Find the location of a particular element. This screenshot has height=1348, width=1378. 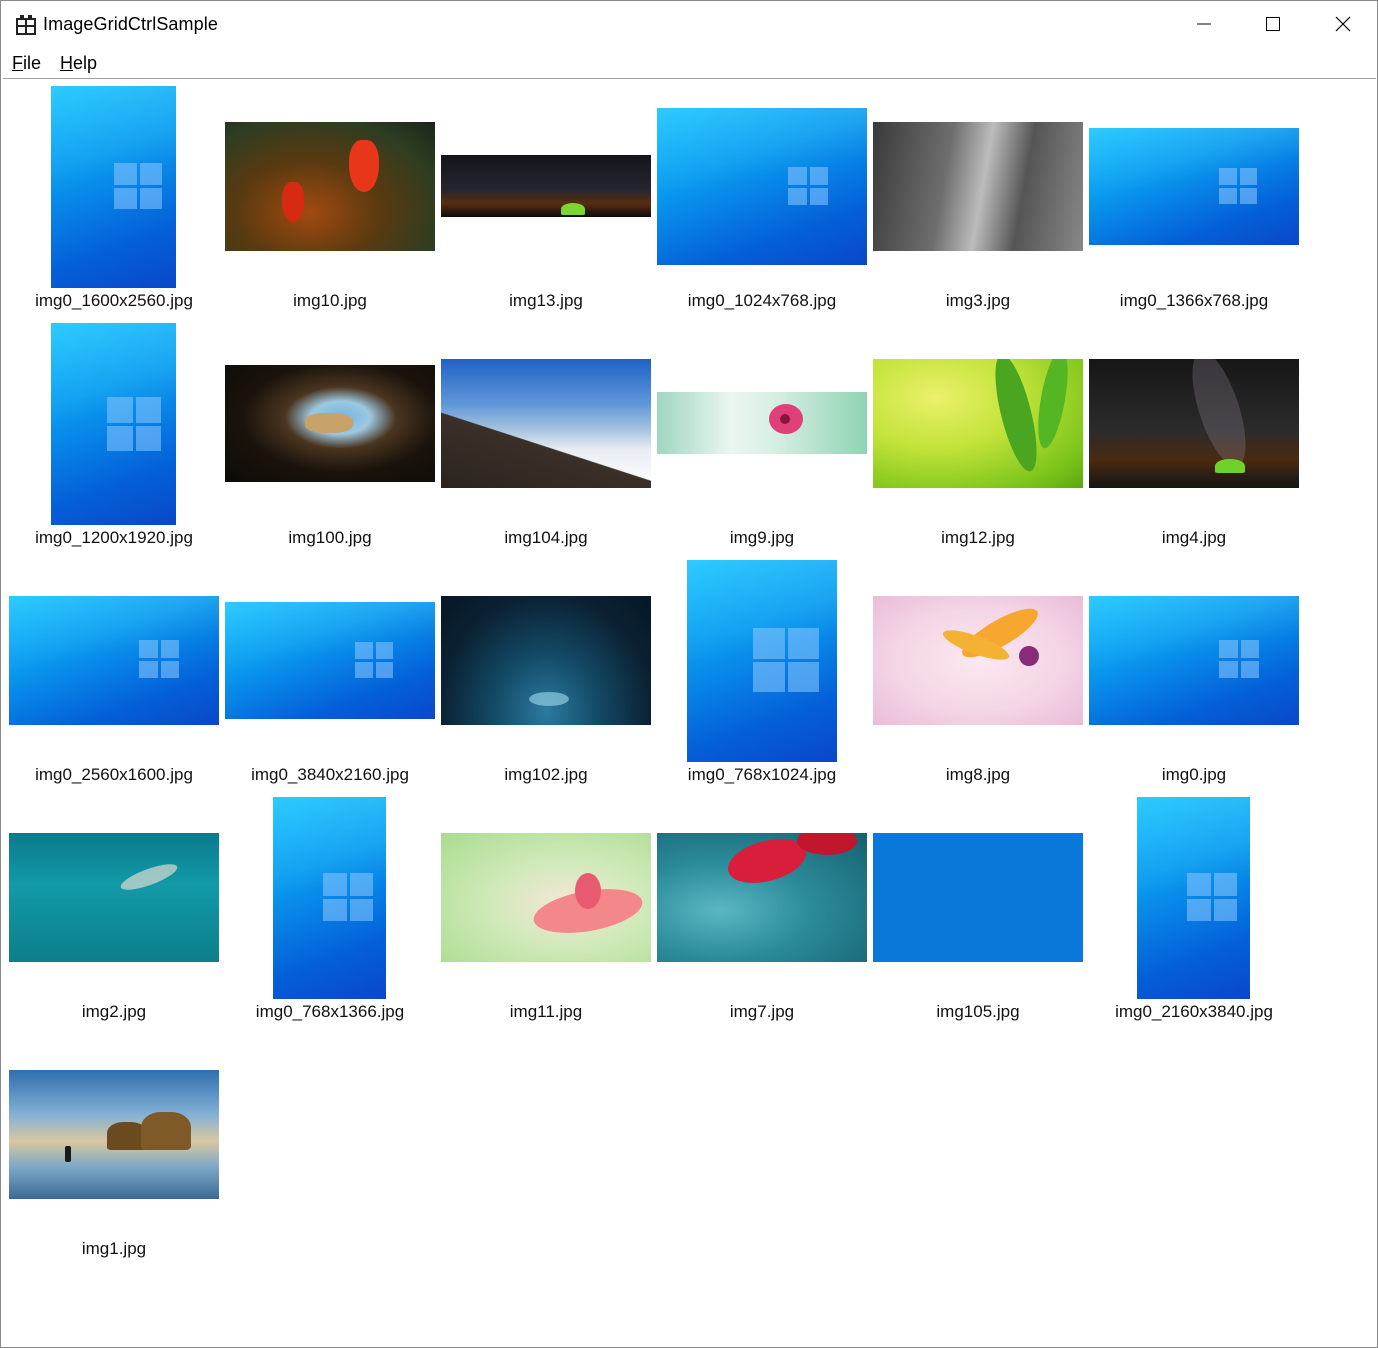

thumbnail-caption: img1.jpg is located at coordinates (114, 1248).